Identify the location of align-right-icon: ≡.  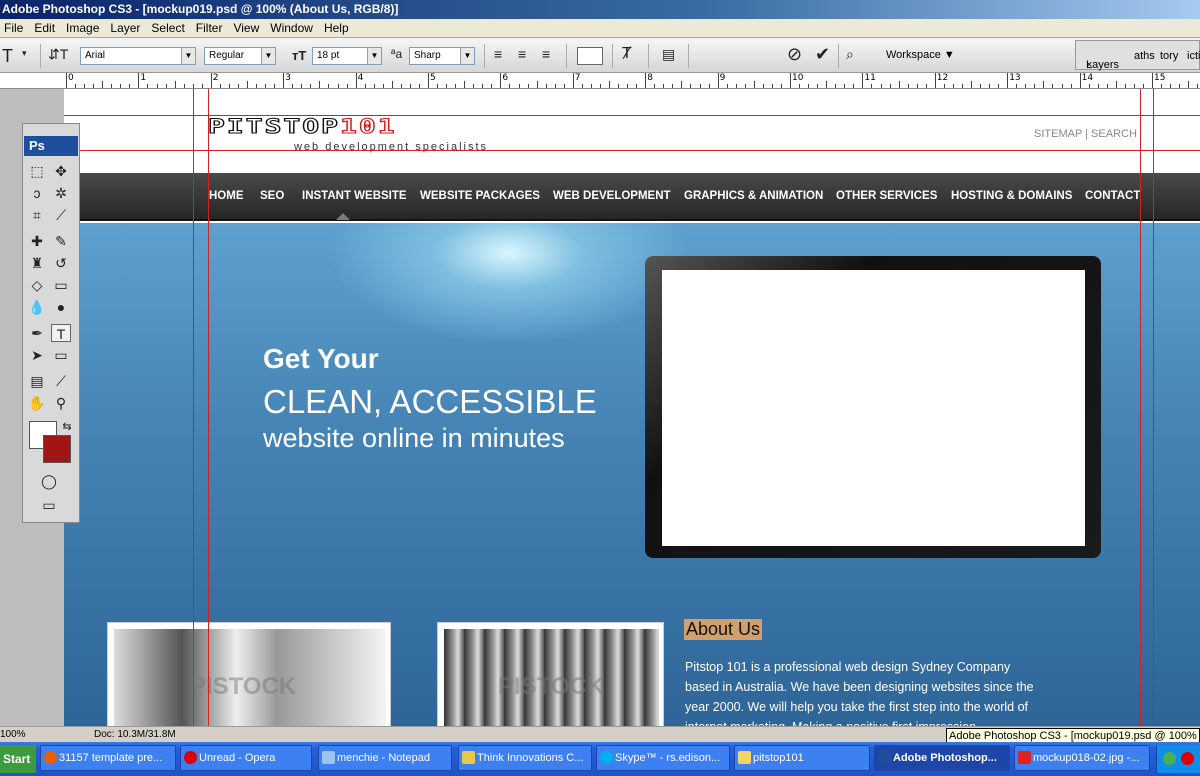
(546, 54).